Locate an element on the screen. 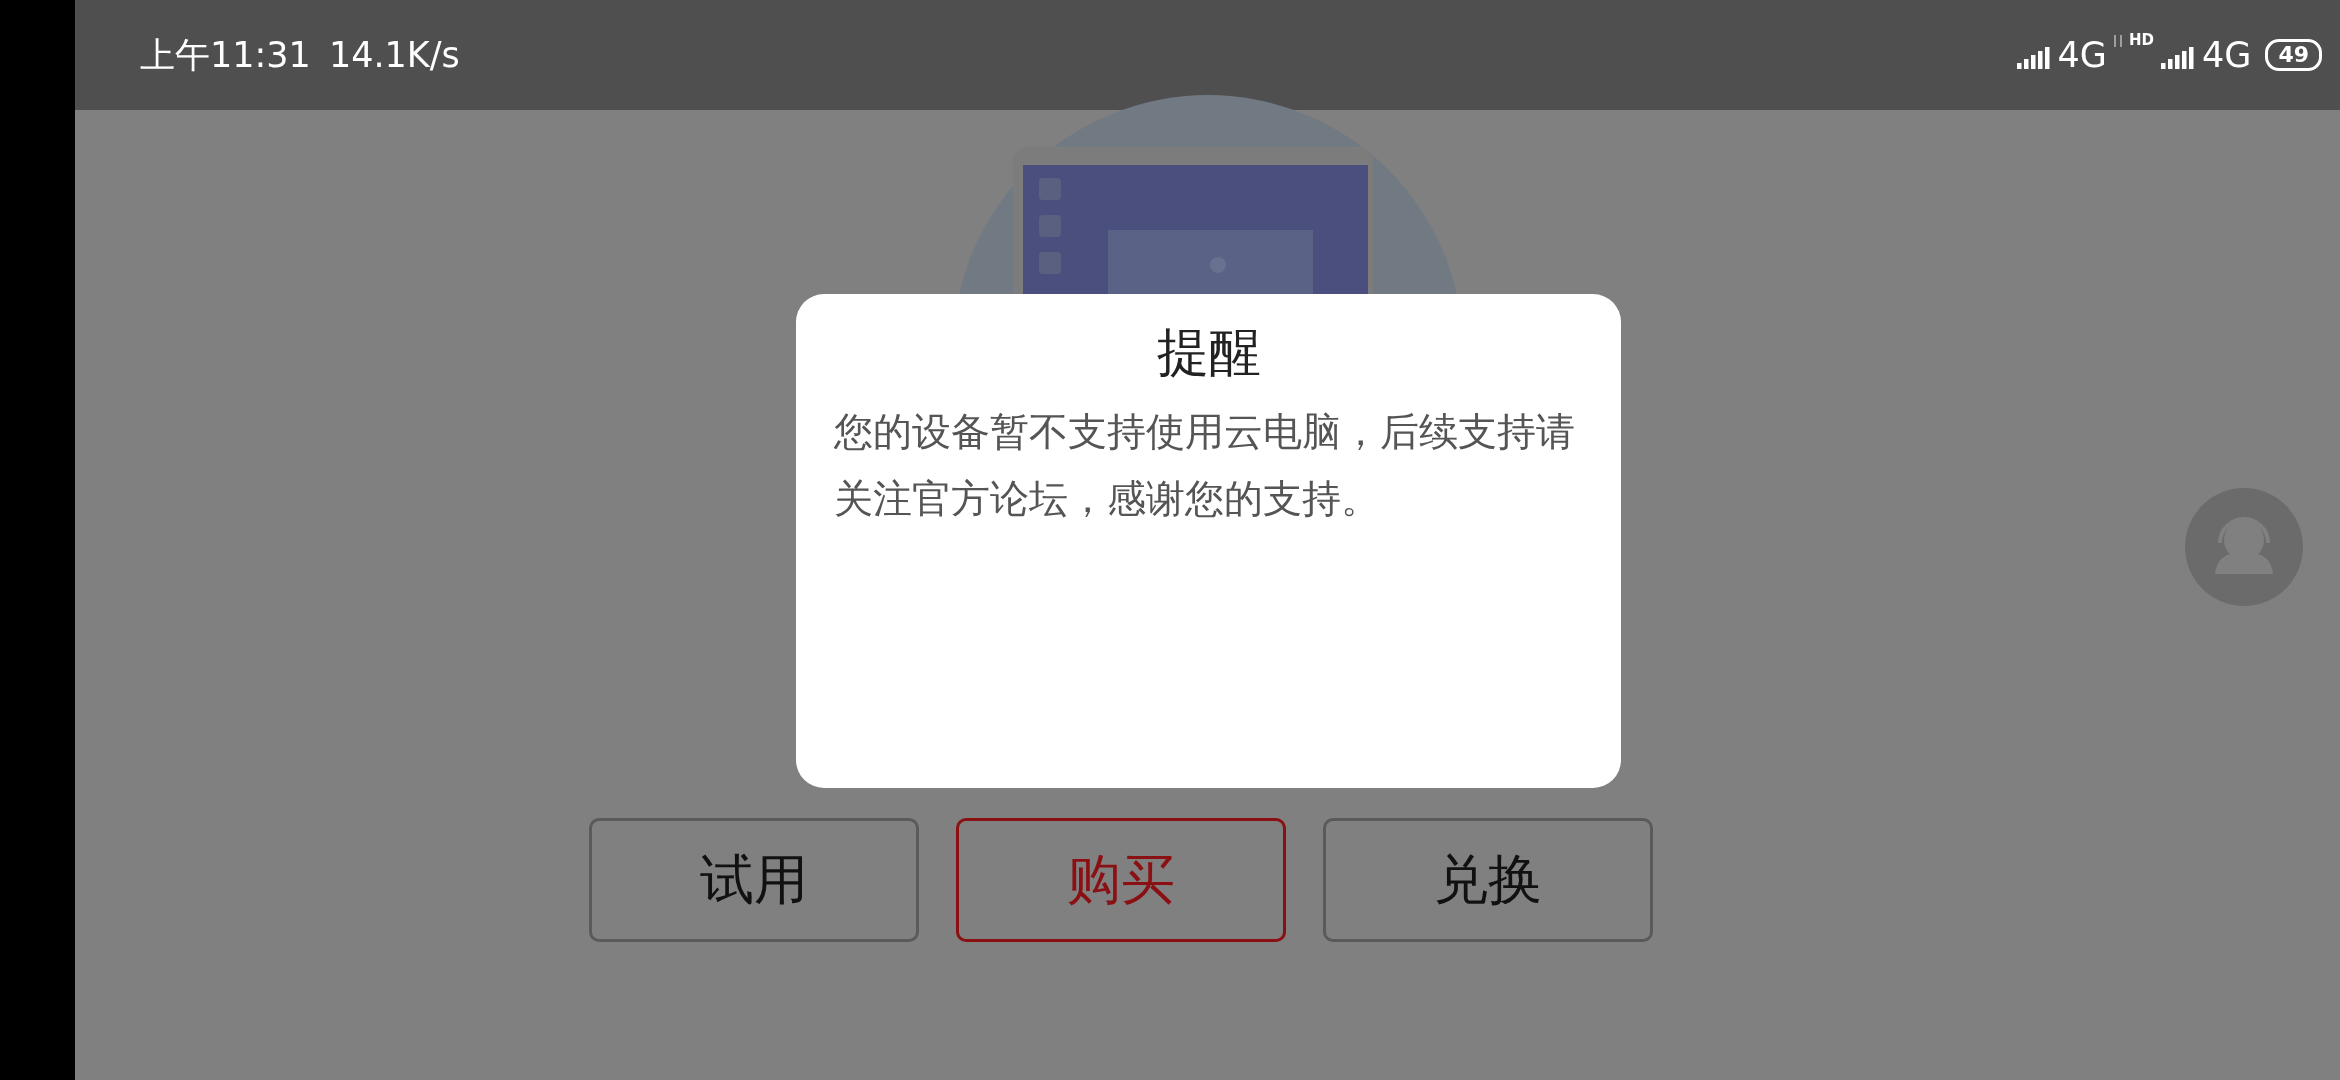 The image size is (2340, 1080). hd-label: HD is located at coordinates (2141, 40).